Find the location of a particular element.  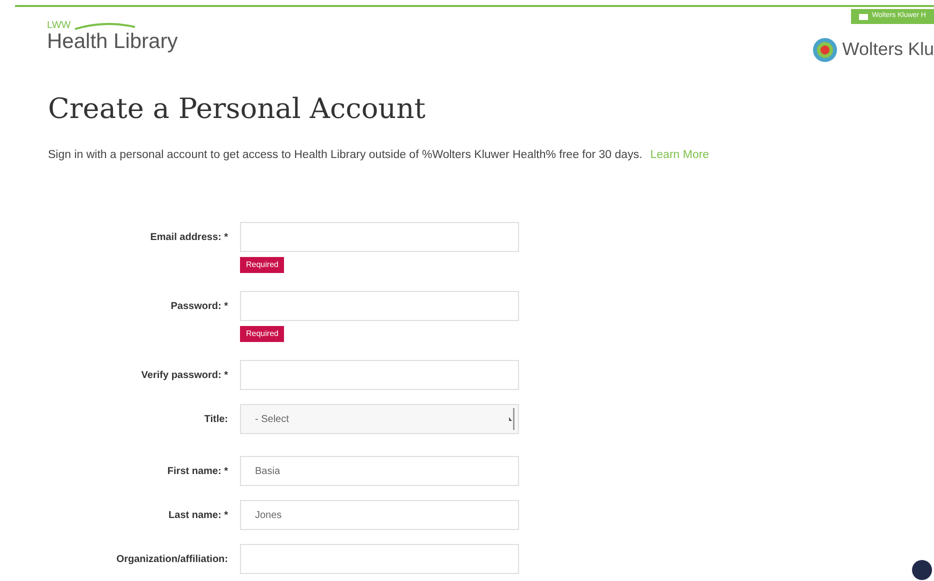

field-label: Last name: * is located at coordinates (198, 515).